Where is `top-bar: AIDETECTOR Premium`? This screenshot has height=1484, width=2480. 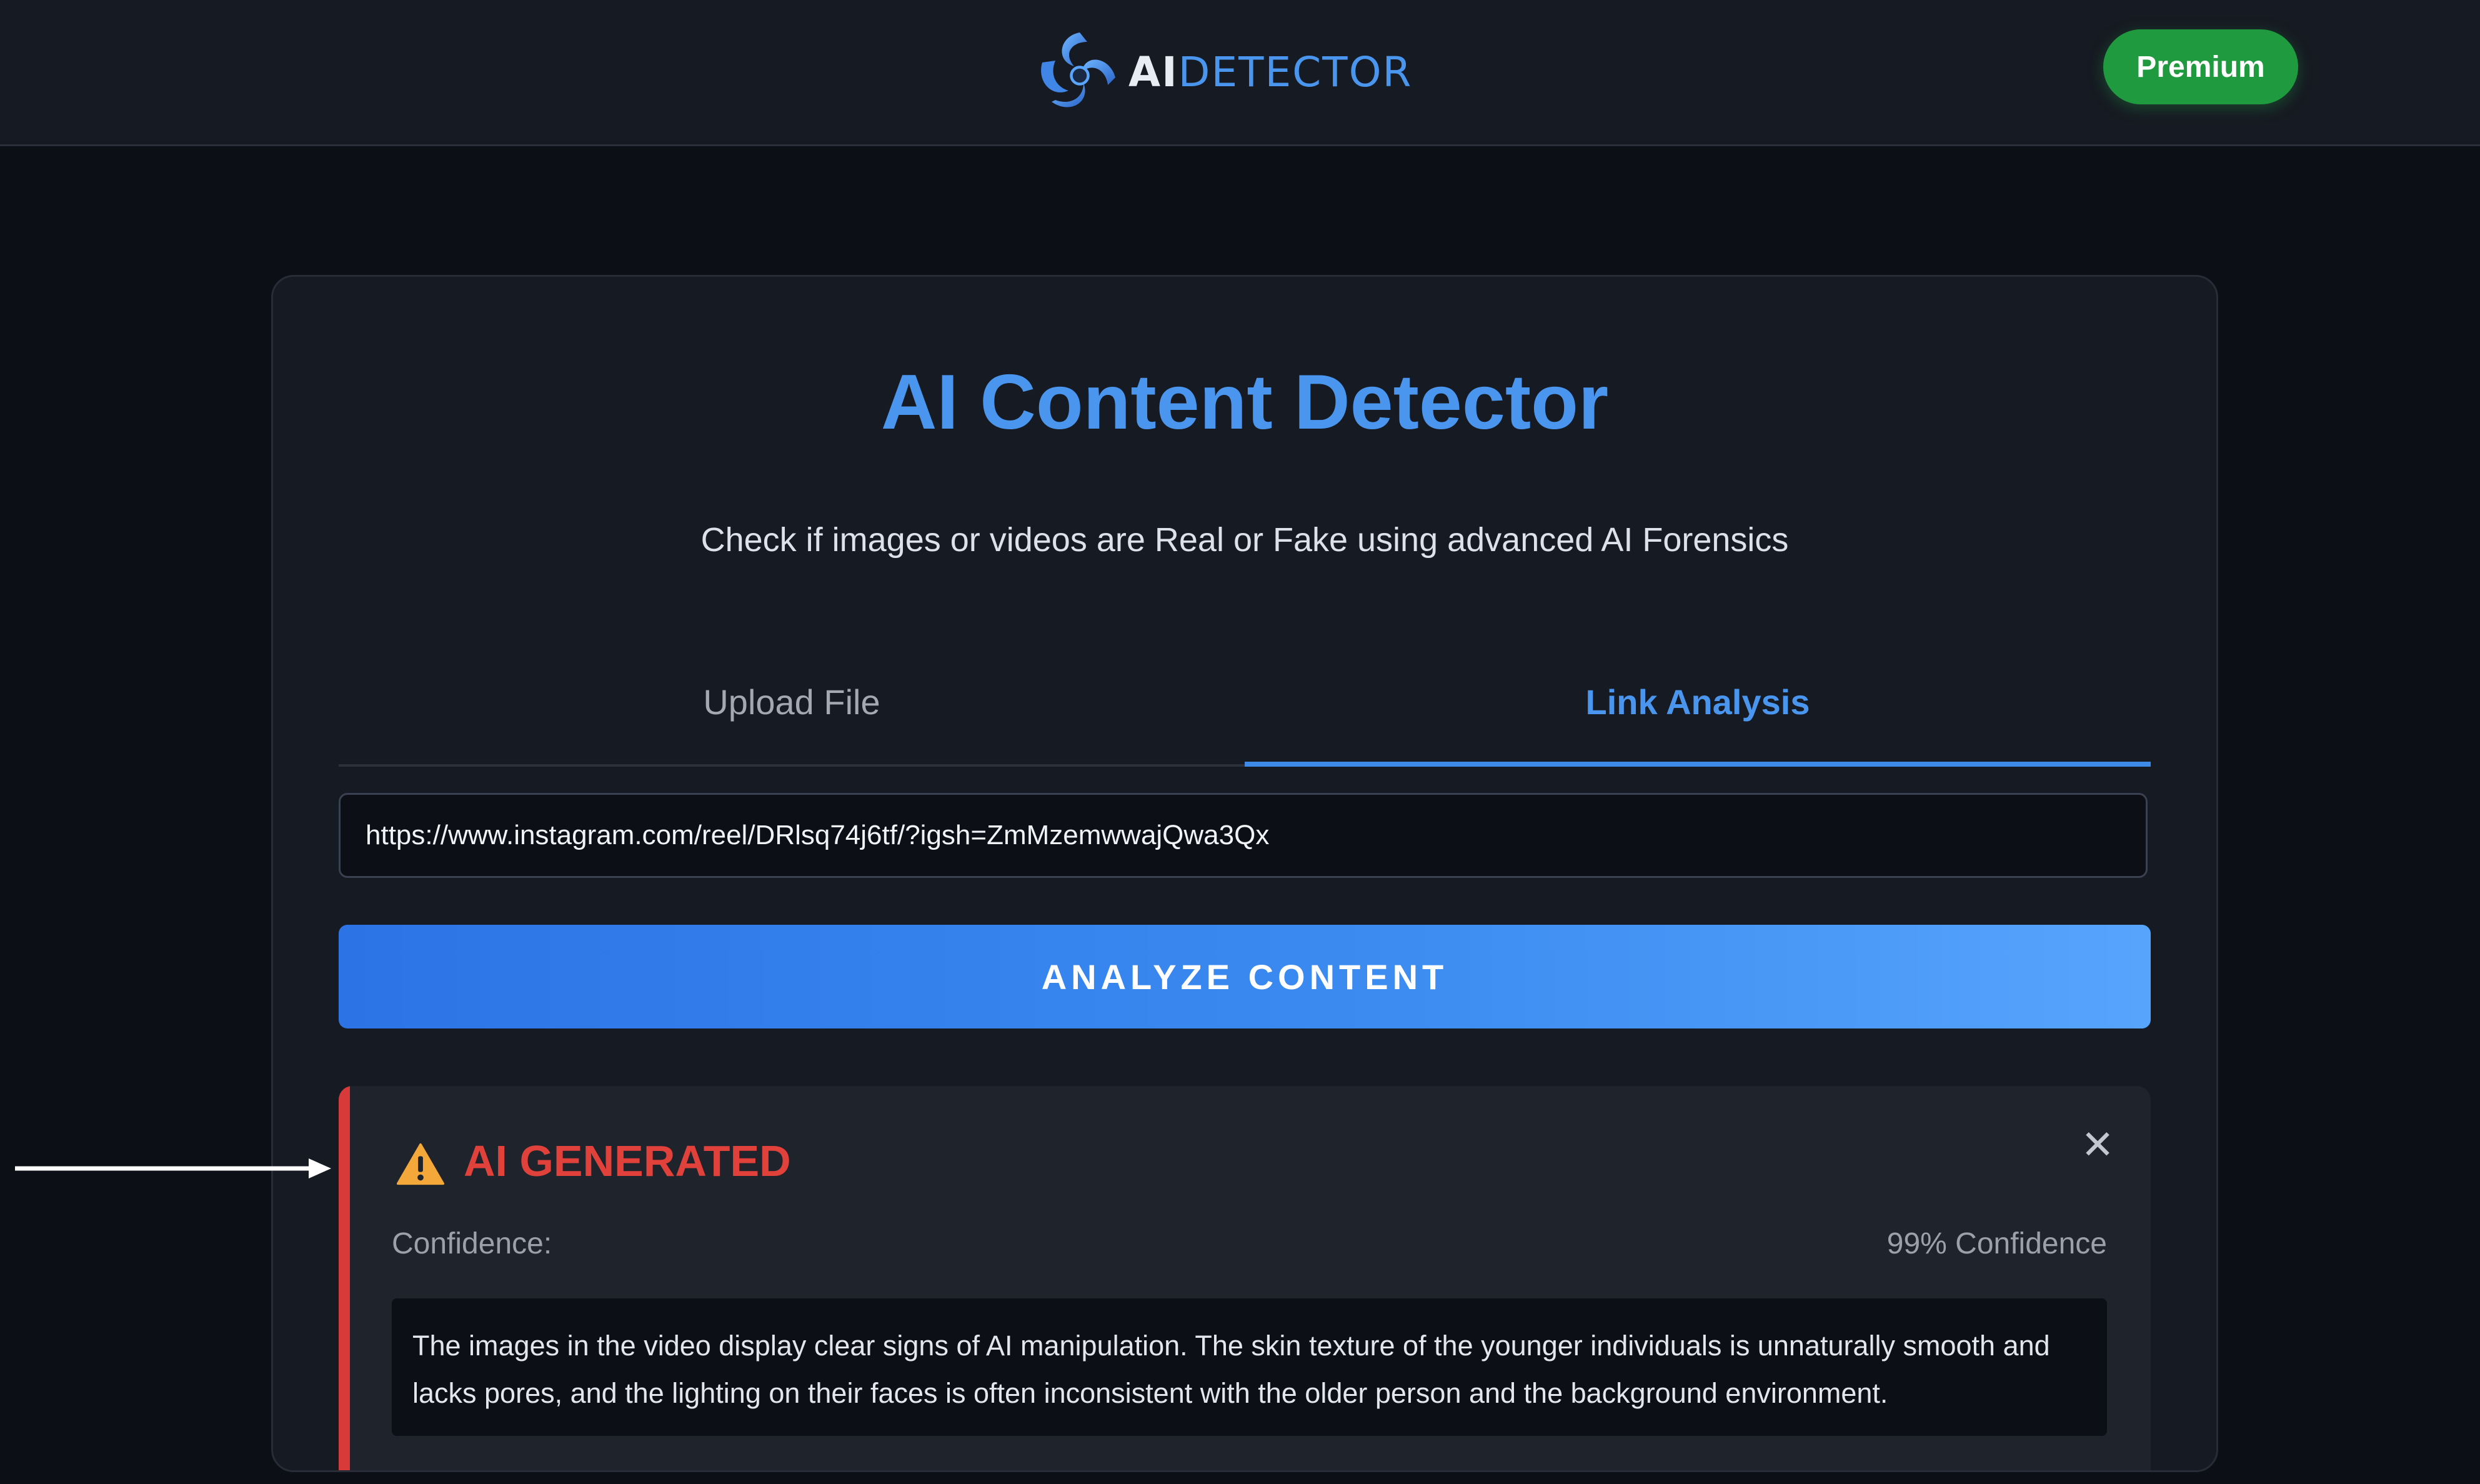 top-bar: AIDETECTOR Premium is located at coordinates (1240, 73).